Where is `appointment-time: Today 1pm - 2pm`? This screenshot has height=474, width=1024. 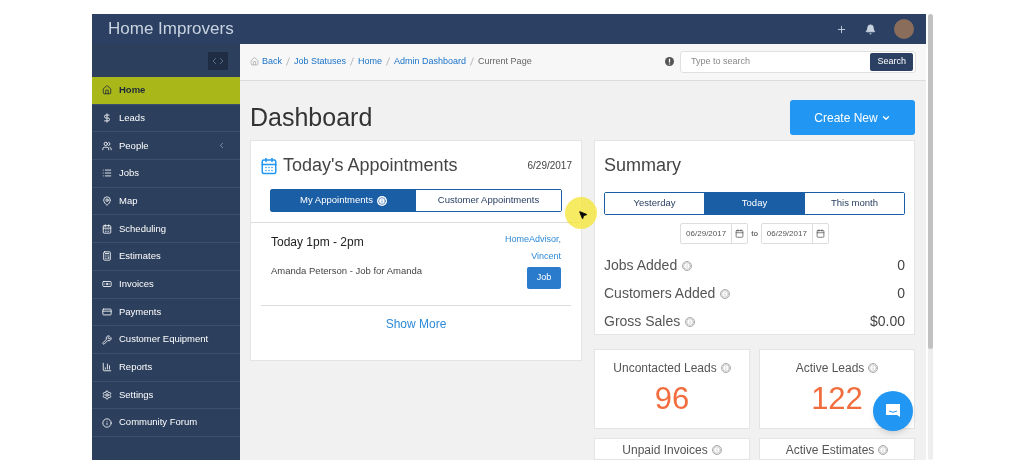
appointment-time: Today 1pm - 2pm is located at coordinates (318, 242).